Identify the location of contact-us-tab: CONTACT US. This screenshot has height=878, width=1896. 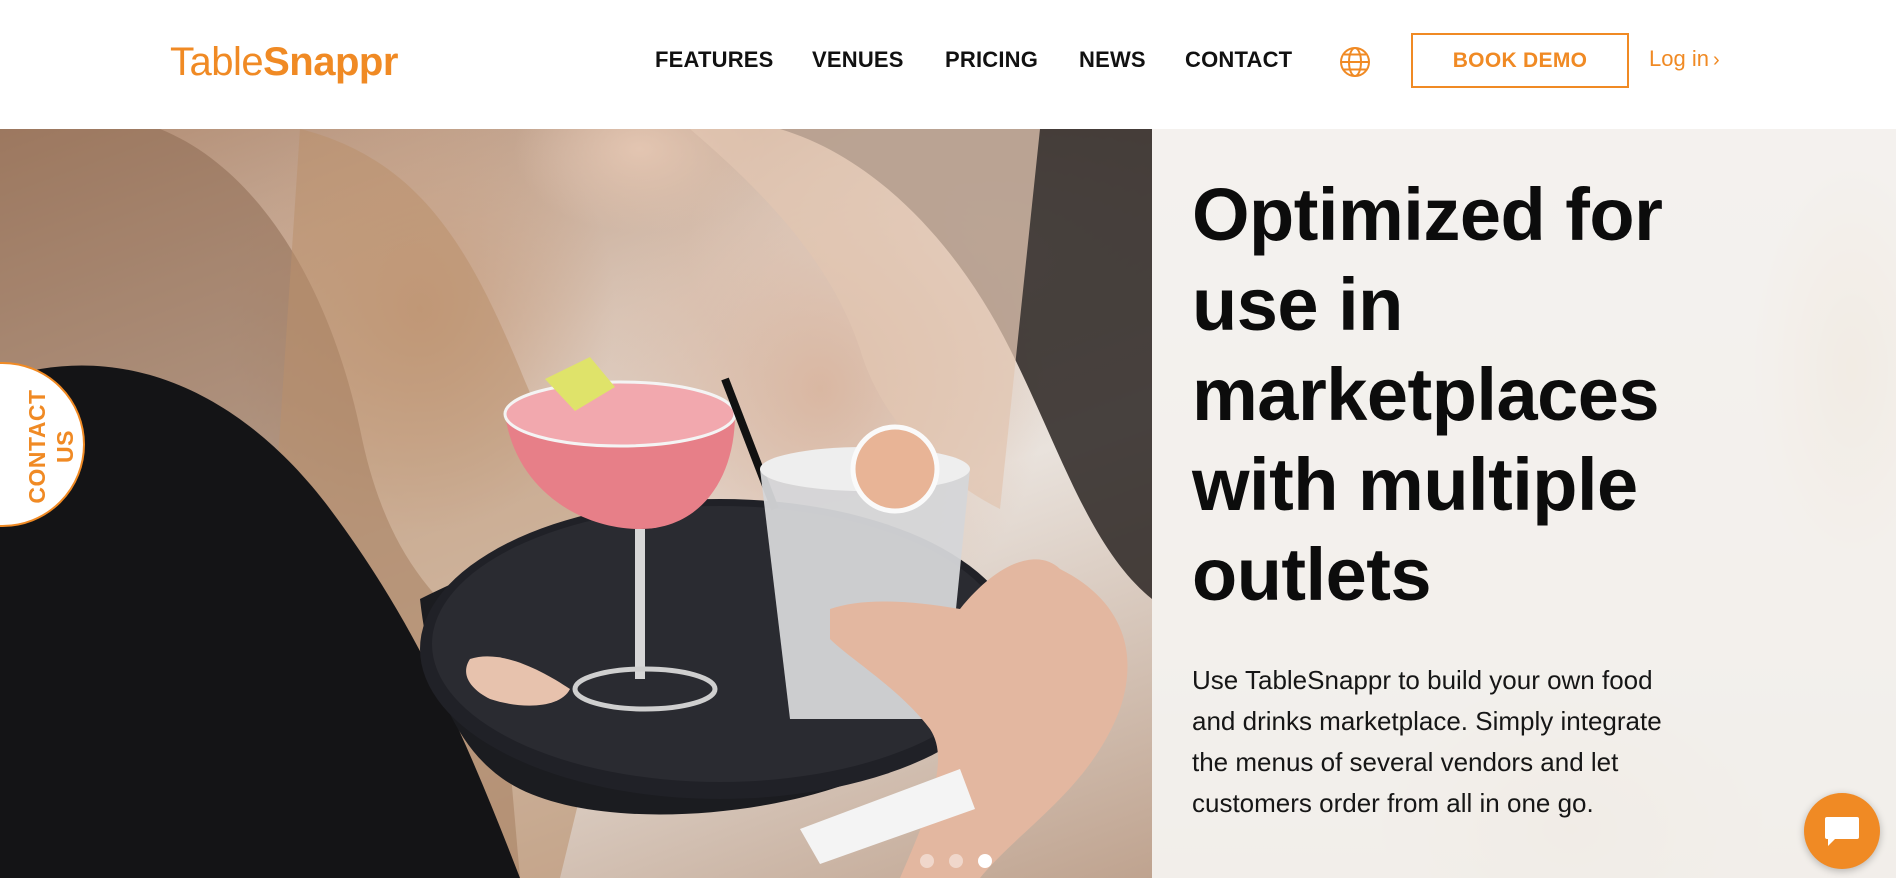
(42, 444).